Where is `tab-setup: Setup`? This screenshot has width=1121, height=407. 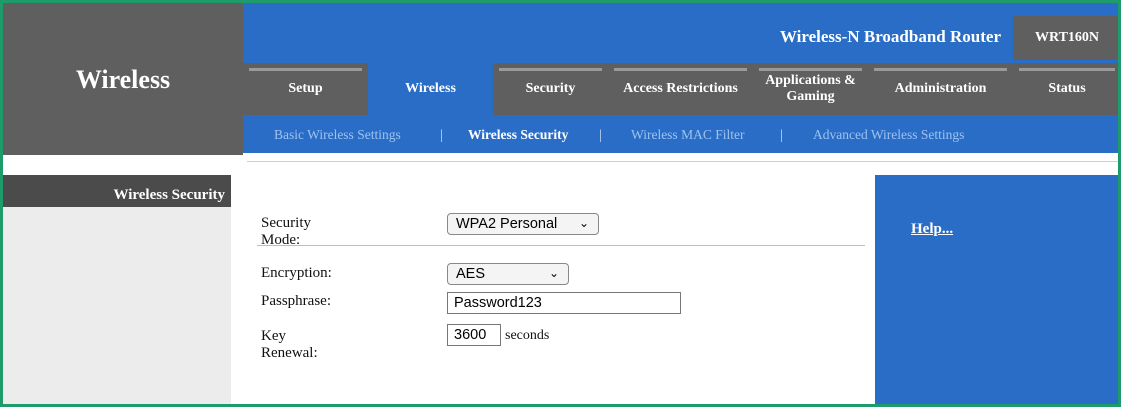 tab-setup: Setup is located at coordinates (305, 89).